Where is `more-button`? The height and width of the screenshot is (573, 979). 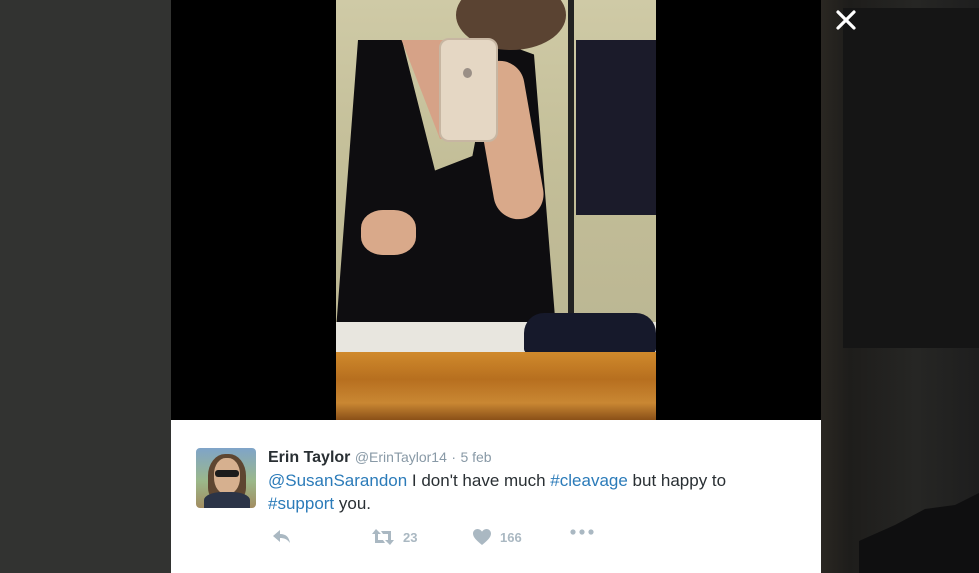 more-button is located at coordinates (582, 532).